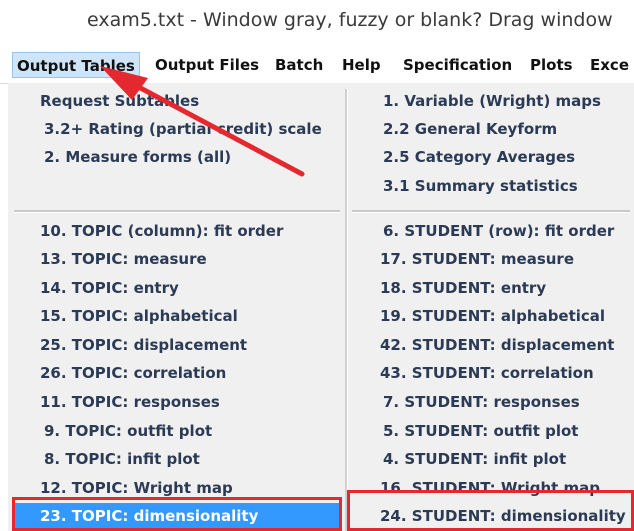  Describe the element at coordinates (346, 310) in the screenshot. I see `column-divider` at that location.